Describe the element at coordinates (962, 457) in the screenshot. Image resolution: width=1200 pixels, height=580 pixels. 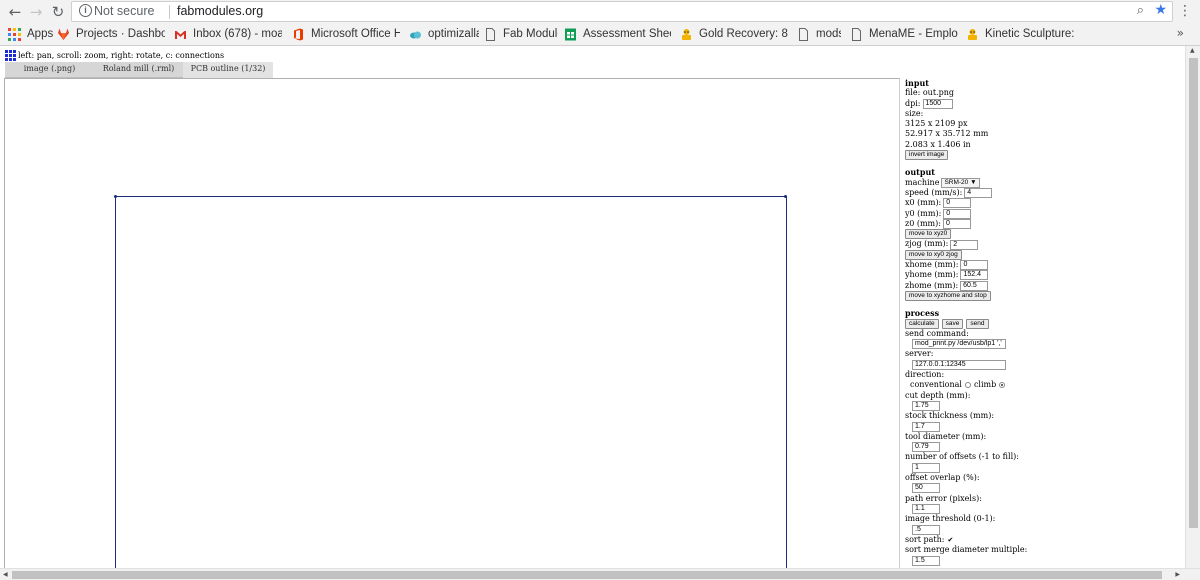
I see `offsets-label: number of offsets (-1 to fill):` at that location.